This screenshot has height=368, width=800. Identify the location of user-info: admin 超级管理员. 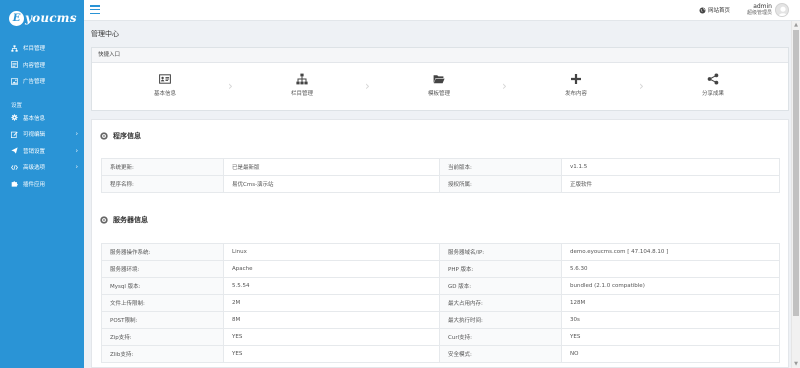
(758, 9).